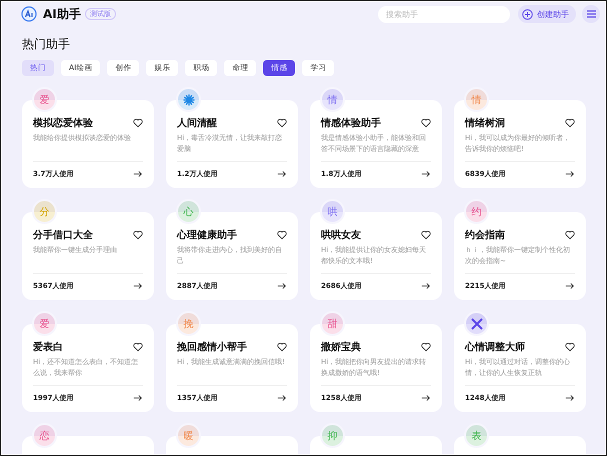 Image resolution: width=607 pixels, height=456 pixels. Describe the element at coordinates (44, 435) in the screenshot. I see `avatar-icon: 恋` at that location.